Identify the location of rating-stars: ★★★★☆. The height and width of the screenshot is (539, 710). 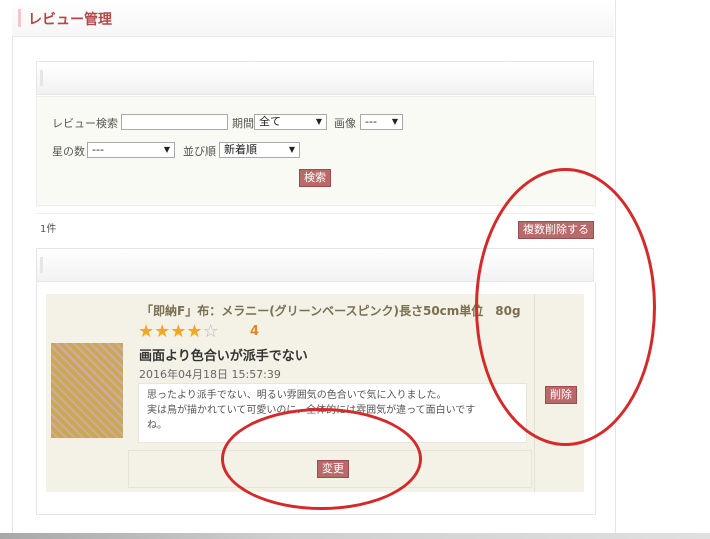
(178, 332).